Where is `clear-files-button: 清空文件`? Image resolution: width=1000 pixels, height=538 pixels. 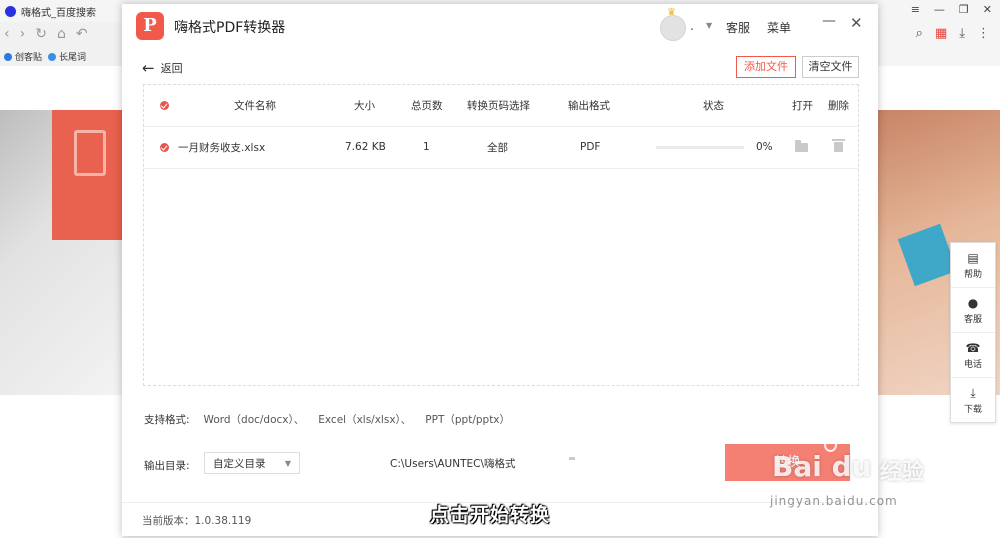 clear-files-button: 清空文件 is located at coordinates (830, 67).